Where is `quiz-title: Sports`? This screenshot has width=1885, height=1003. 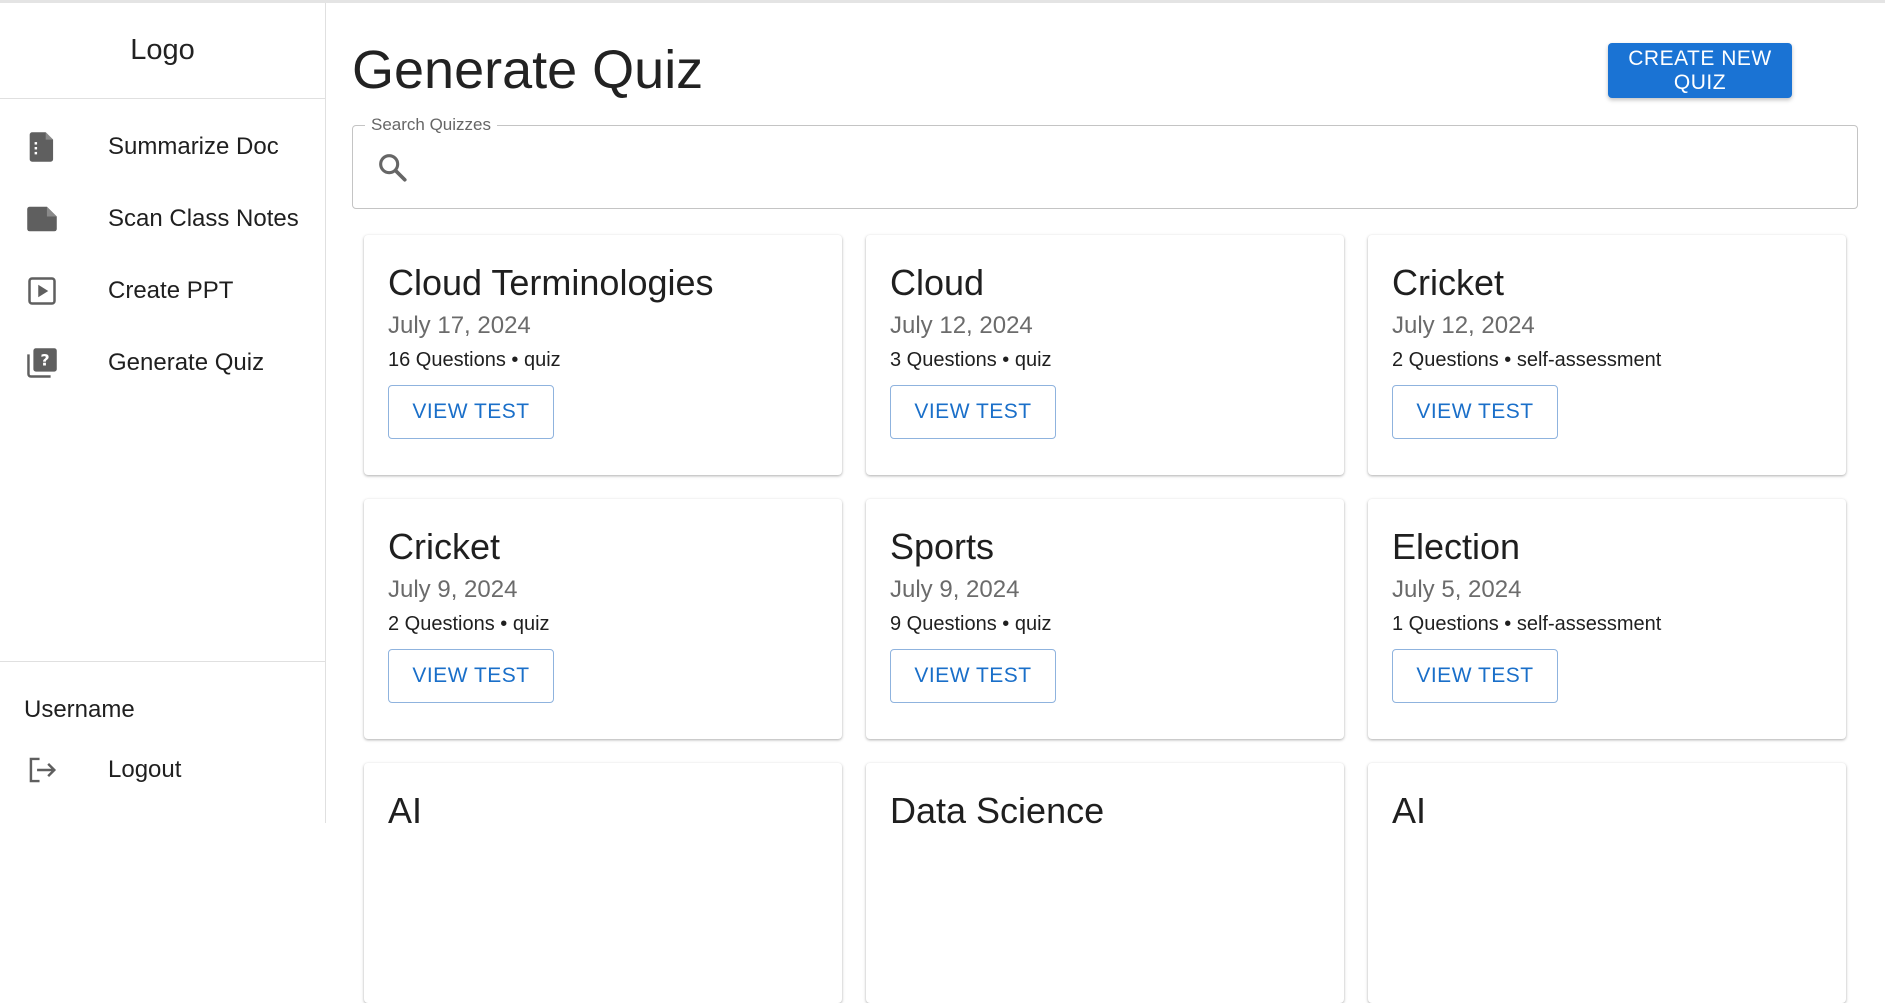
quiz-title: Sports is located at coordinates (942, 546).